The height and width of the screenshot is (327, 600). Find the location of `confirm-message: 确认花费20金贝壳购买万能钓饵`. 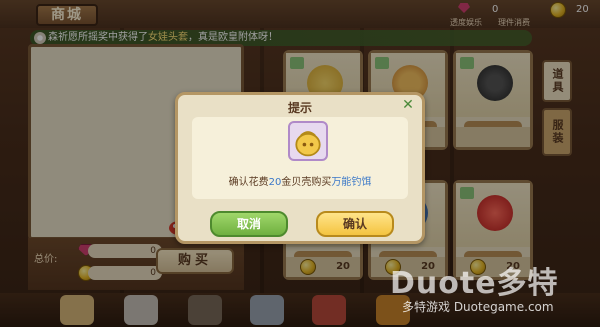

confirm-message: 确认花费20金贝壳购买万能钓饵 is located at coordinates (300, 180).